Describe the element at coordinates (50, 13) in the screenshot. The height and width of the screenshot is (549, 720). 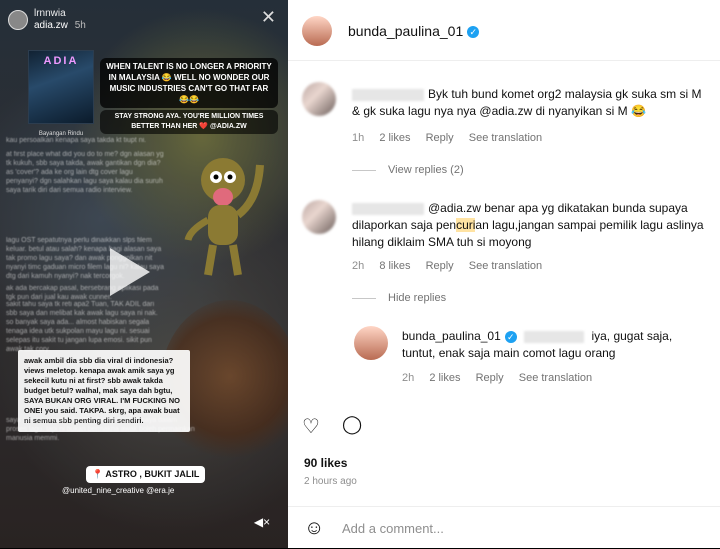
I see `story-user-top: lrnnwia` at that location.